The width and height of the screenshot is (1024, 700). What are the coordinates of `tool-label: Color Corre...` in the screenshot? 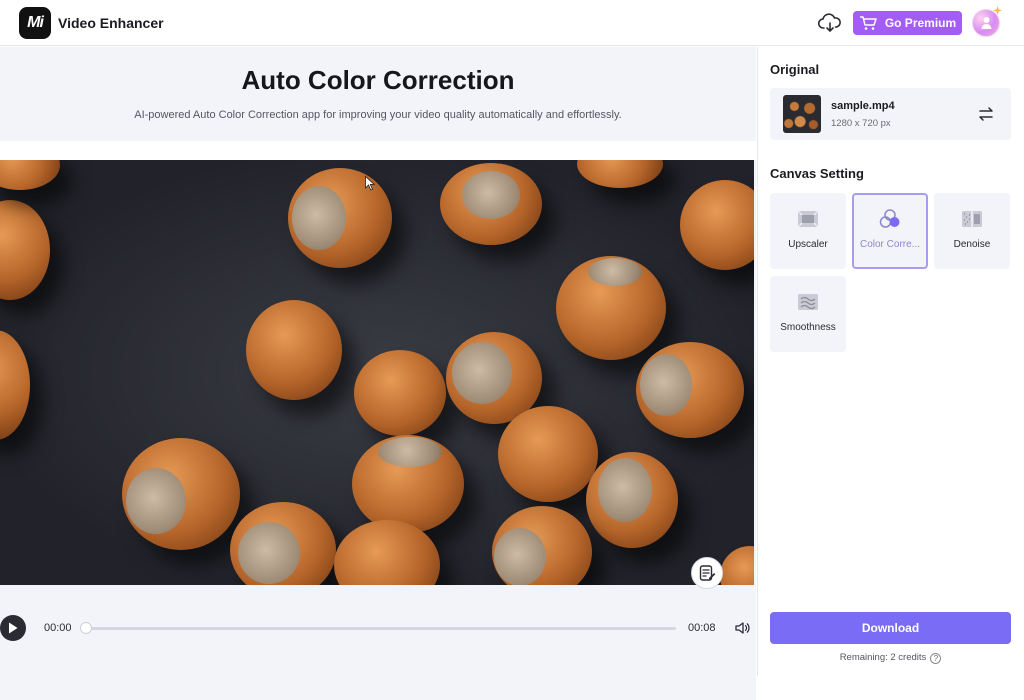 It's located at (889, 244).